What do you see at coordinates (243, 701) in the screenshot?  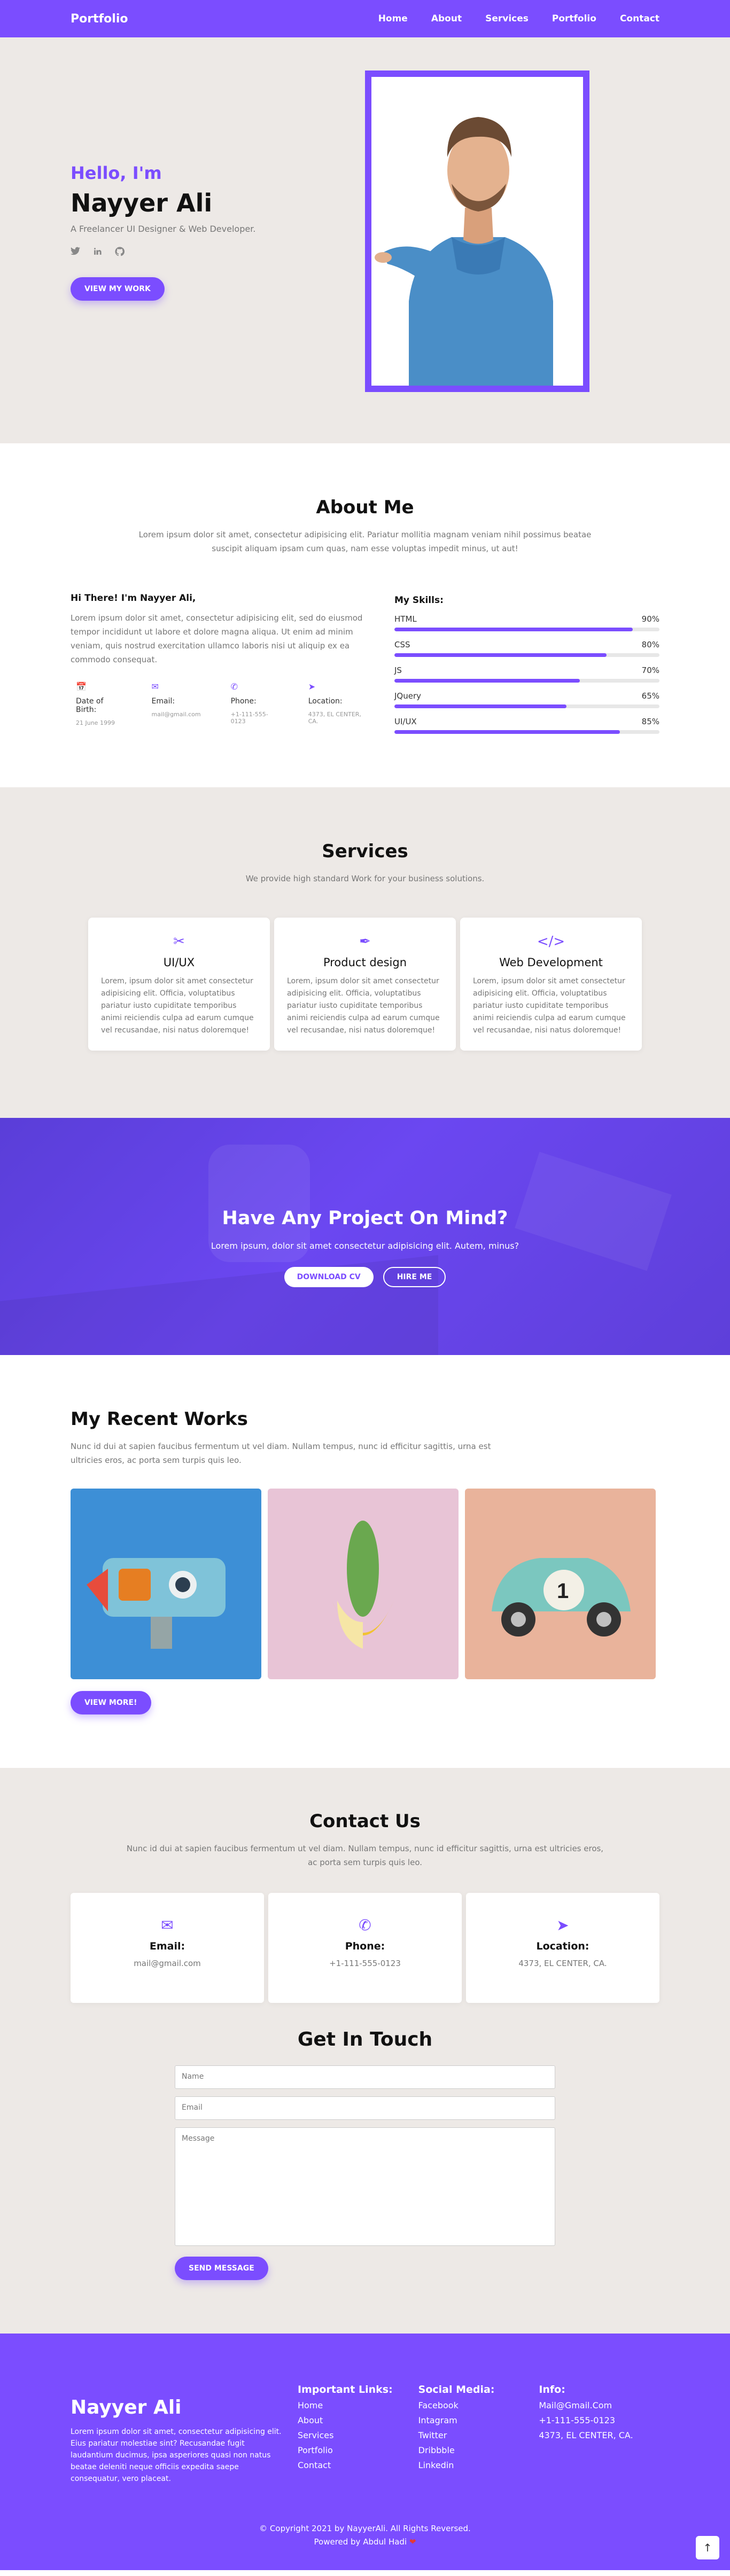 I see `info-phone-label: Phone:` at bounding box center [243, 701].